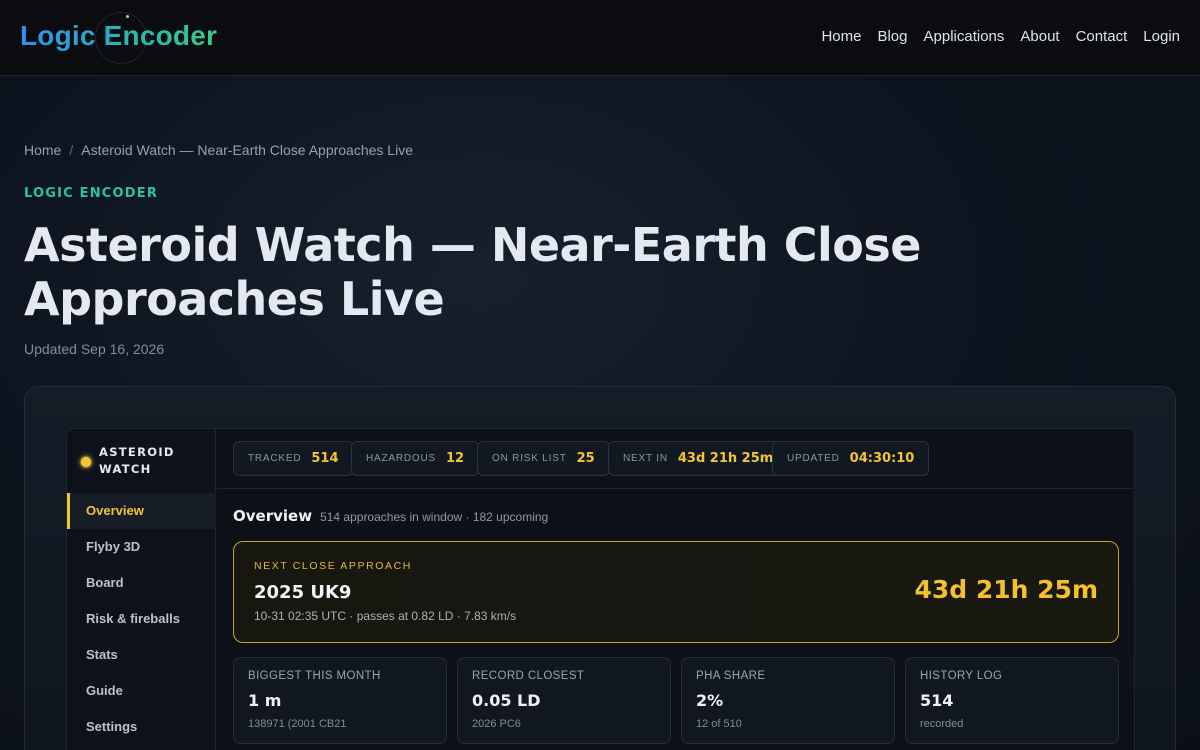 Image resolution: width=1200 pixels, height=750 pixels. What do you see at coordinates (86, 462) in the screenshot?
I see `sun-icon` at bounding box center [86, 462].